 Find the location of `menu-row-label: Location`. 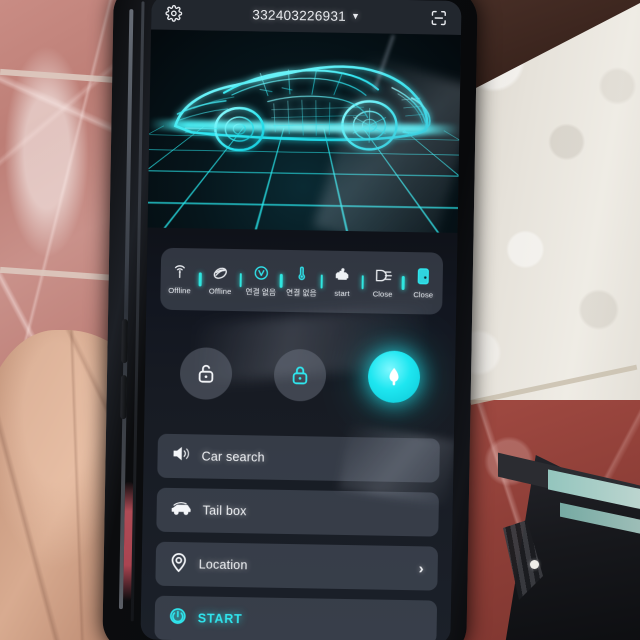

menu-row-label: Location is located at coordinates (223, 565).